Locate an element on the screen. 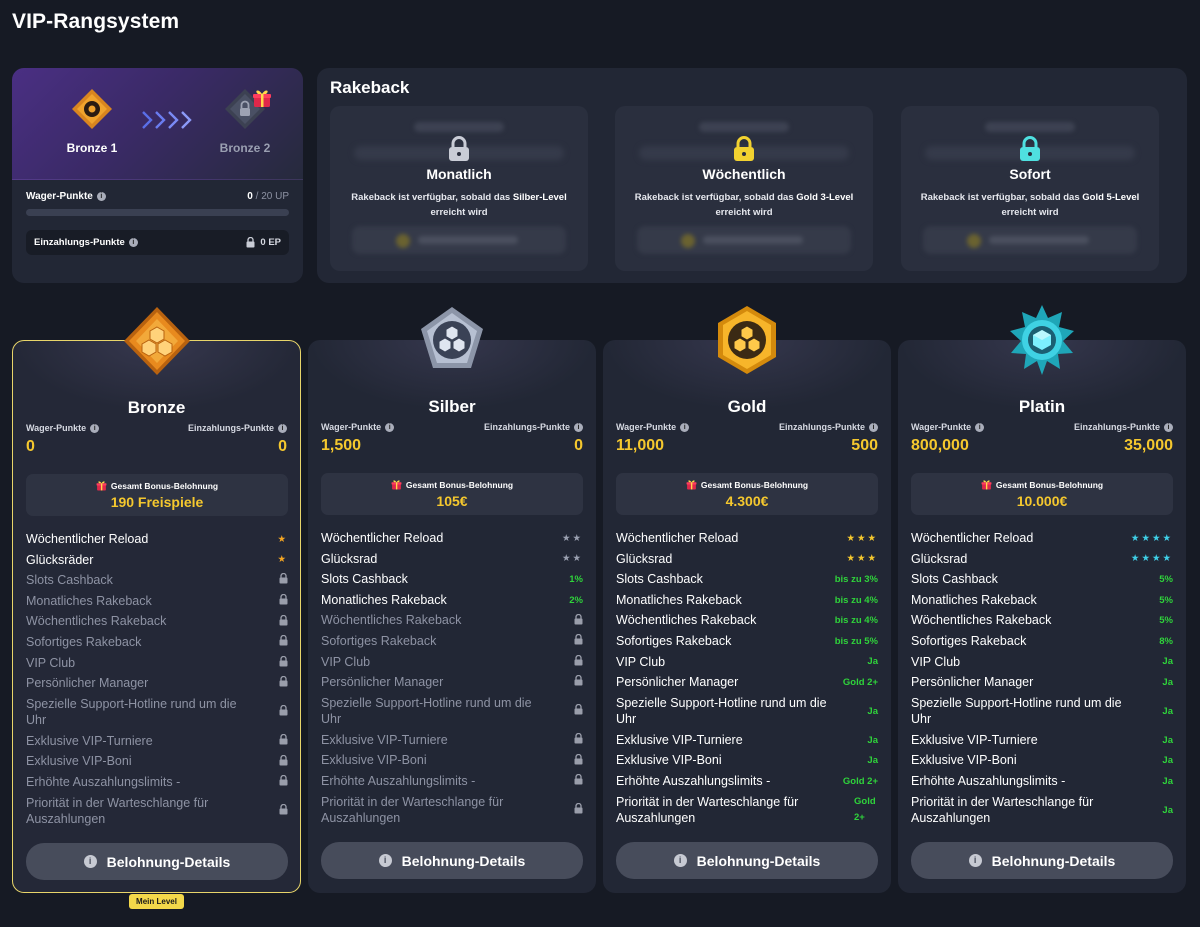 This screenshot has height=927, width=1200. feature-value: 5% is located at coordinates (1166, 621).